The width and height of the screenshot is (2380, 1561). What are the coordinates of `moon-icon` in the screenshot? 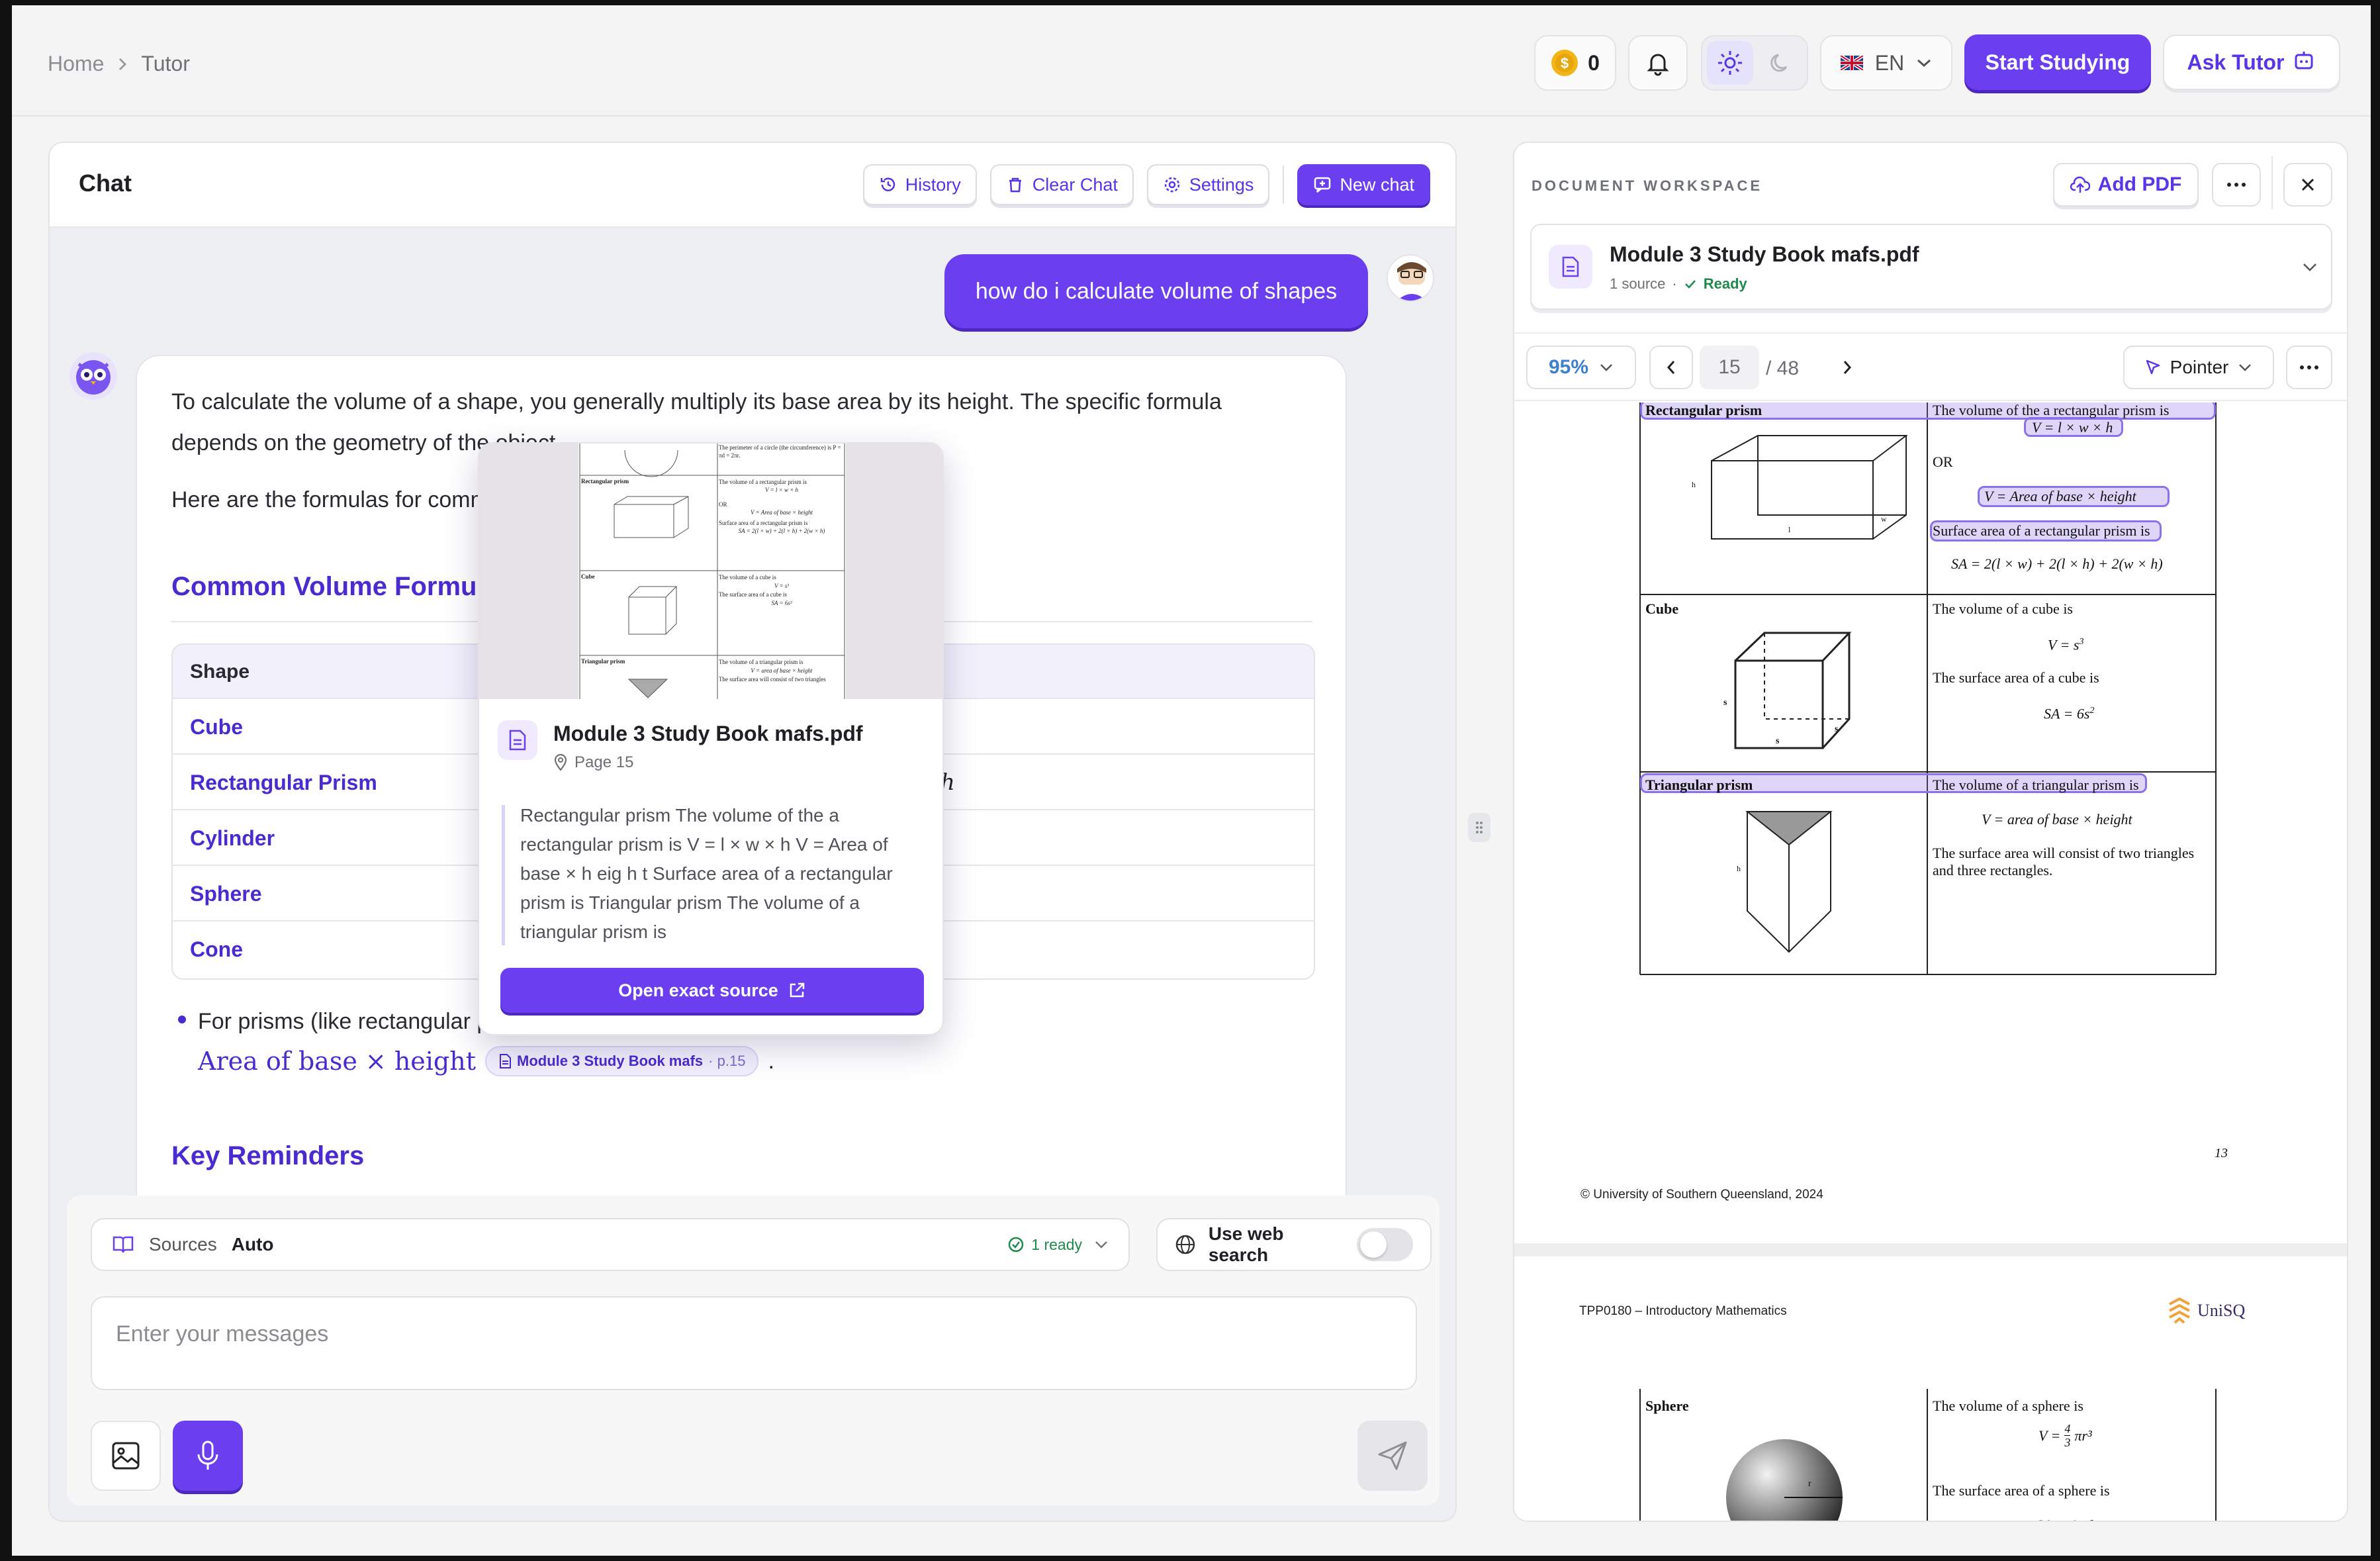 It's located at (1779, 63).